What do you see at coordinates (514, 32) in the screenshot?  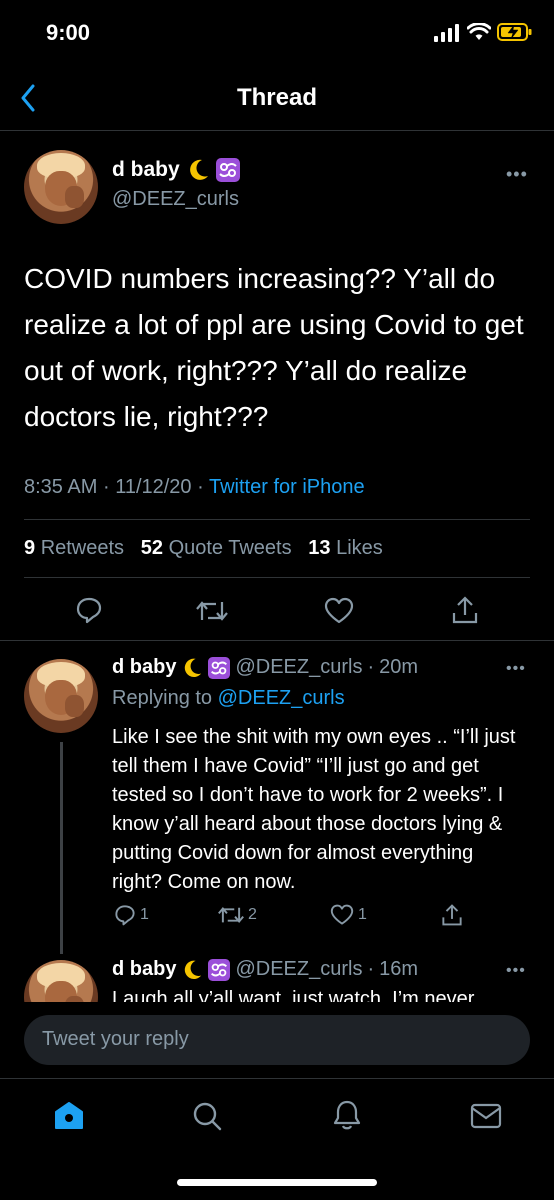 I see `battery-charging-icon` at bounding box center [514, 32].